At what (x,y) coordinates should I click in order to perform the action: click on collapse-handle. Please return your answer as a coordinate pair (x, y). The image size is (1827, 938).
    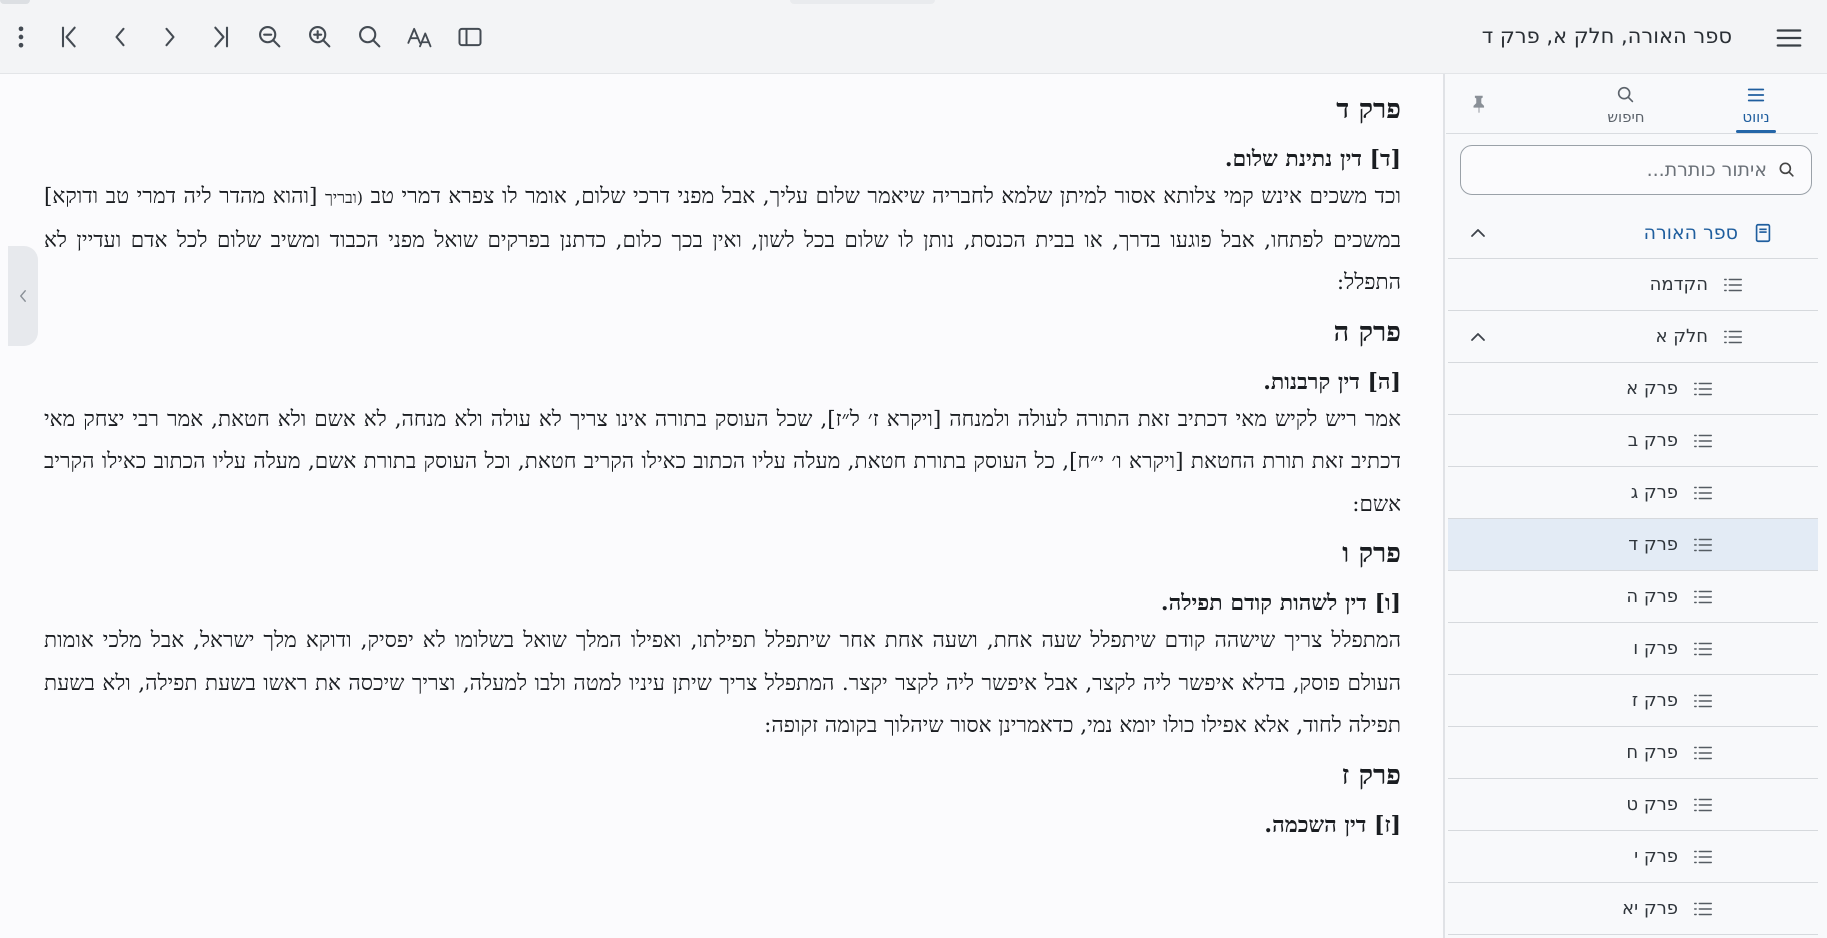
    Looking at the image, I should click on (23, 296).